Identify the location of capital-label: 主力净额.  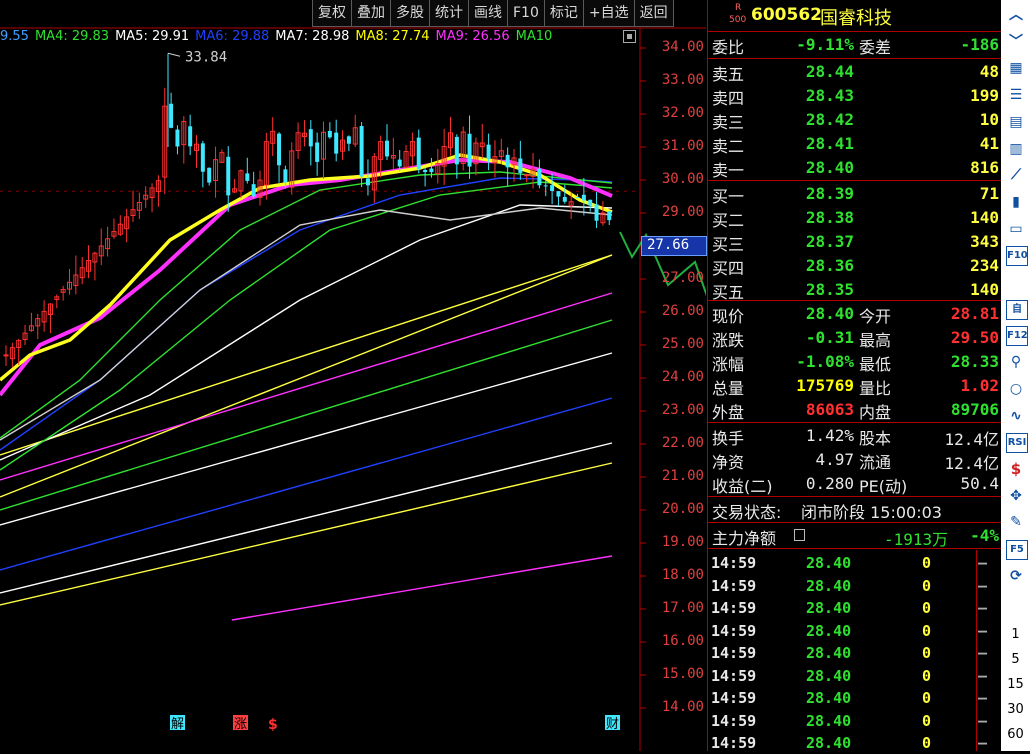
(744, 538).